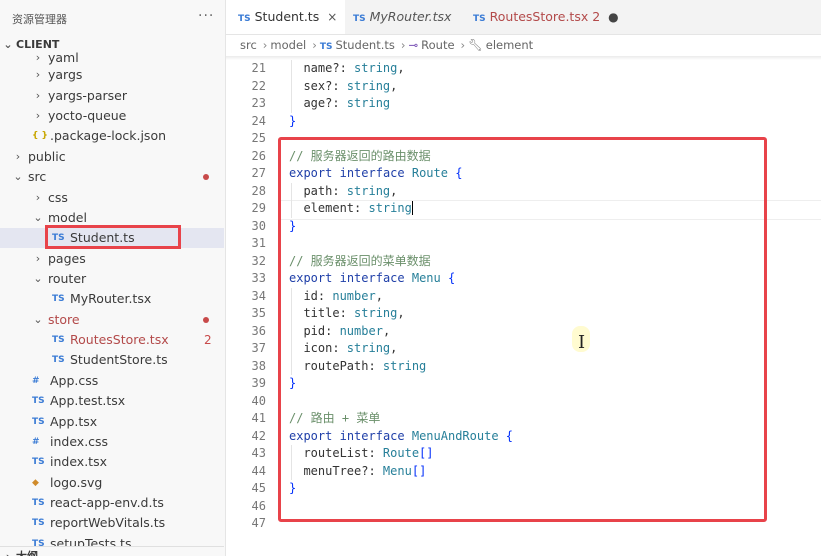 The width and height of the screenshot is (821, 556). I want to click on file-item: TS reportWebVitals.ts, so click(112, 523).